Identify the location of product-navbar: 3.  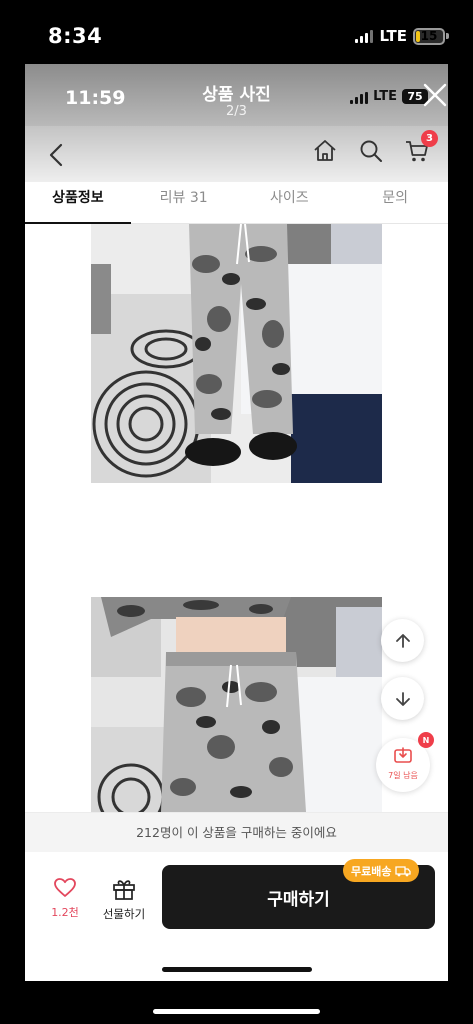
(236, 154).